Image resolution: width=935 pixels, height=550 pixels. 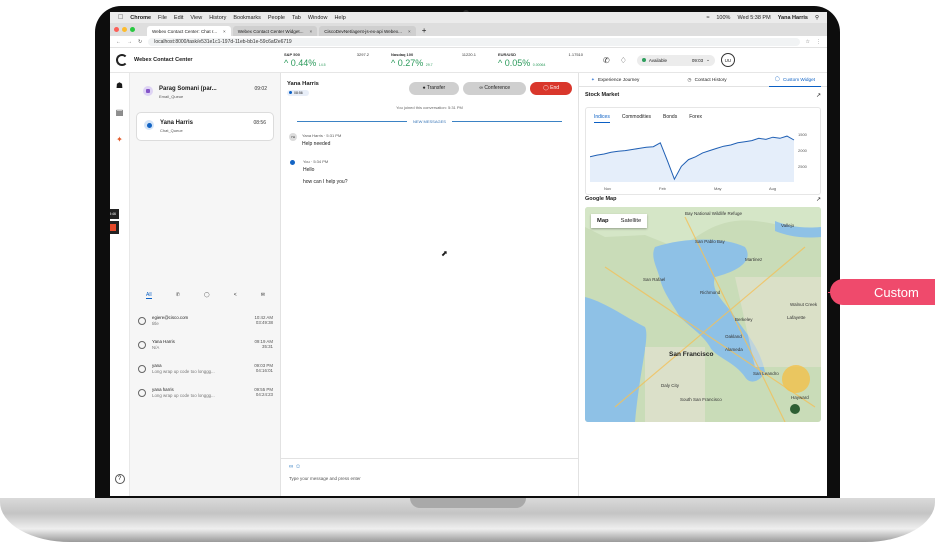 I want to click on zoom-window-button, so click(x=132, y=29).